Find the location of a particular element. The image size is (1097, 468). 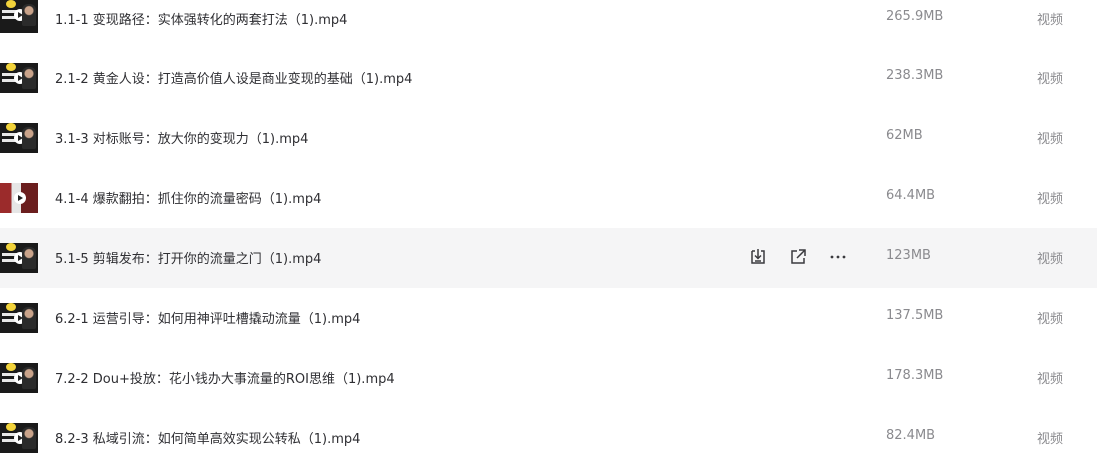

file-size: 62MB is located at coordinates (904, 135).